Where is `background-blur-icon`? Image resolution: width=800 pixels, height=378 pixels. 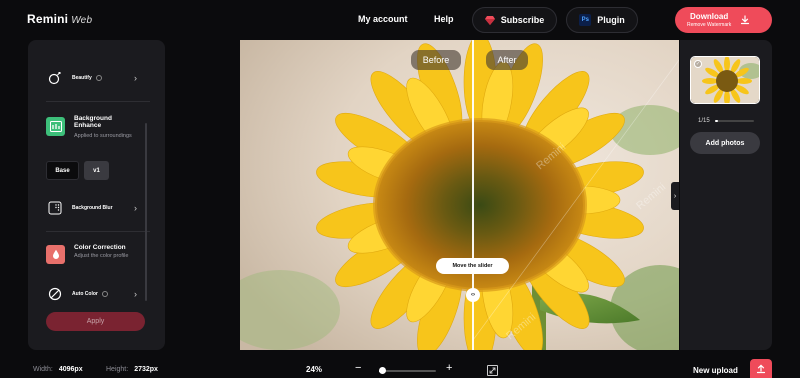
background-blur-icon is located at coordinates (55, 208).